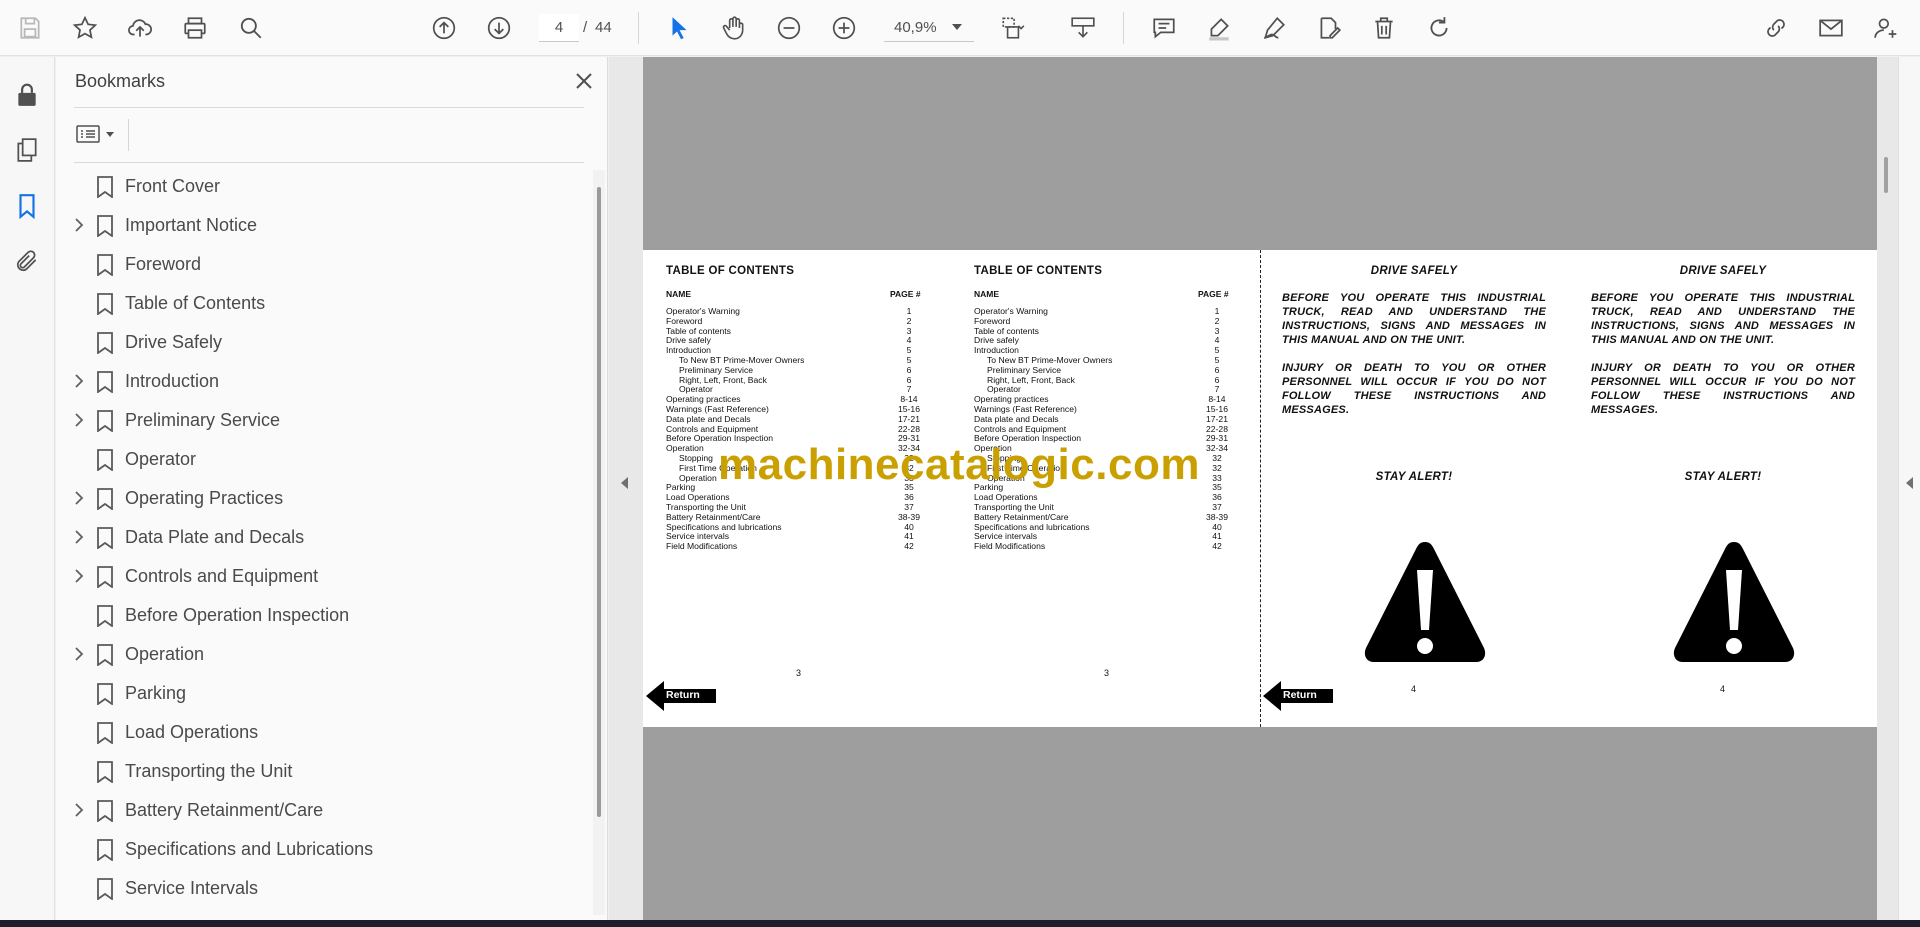 This screenshot has height=927, width=1920. Describe the element at coordinates (321, 693) in the screenshot. I see `bookmark-item: Parking` at that location.